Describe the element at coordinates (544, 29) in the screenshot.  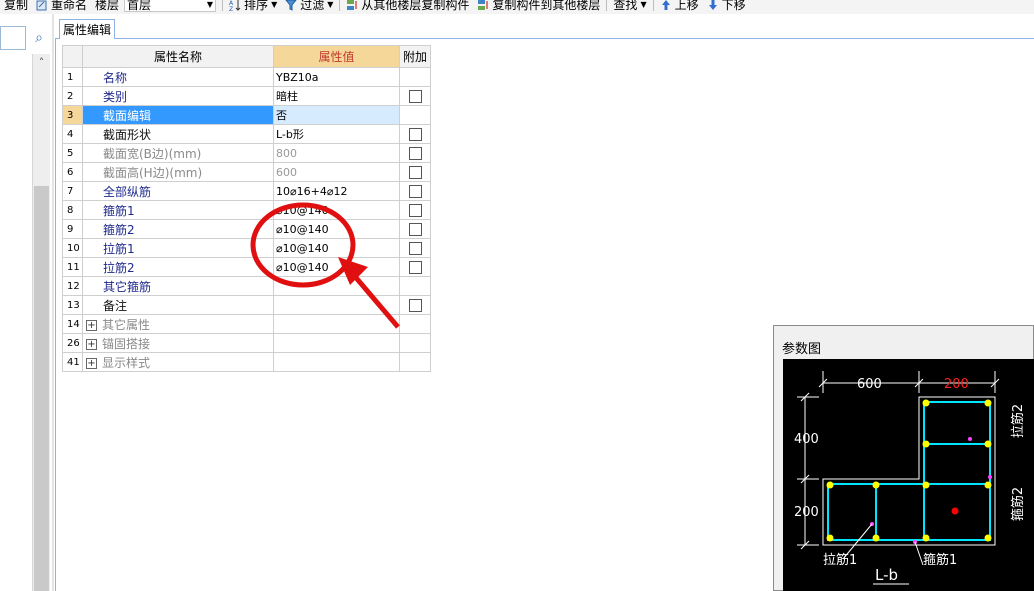
I see `tab-strip: 属性编辑` at that location.